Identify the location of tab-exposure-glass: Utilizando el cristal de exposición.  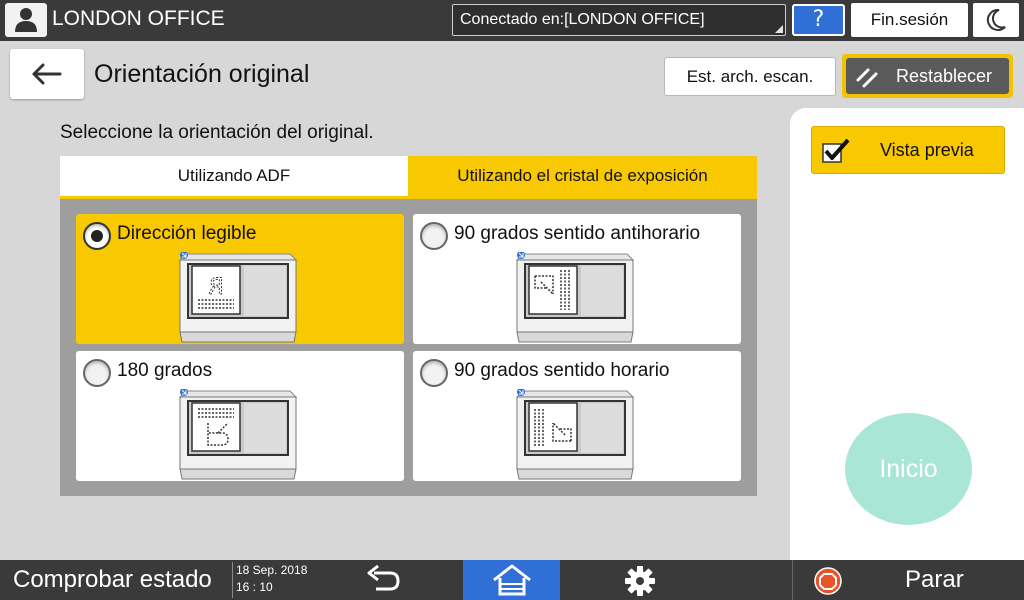
(582, 176).